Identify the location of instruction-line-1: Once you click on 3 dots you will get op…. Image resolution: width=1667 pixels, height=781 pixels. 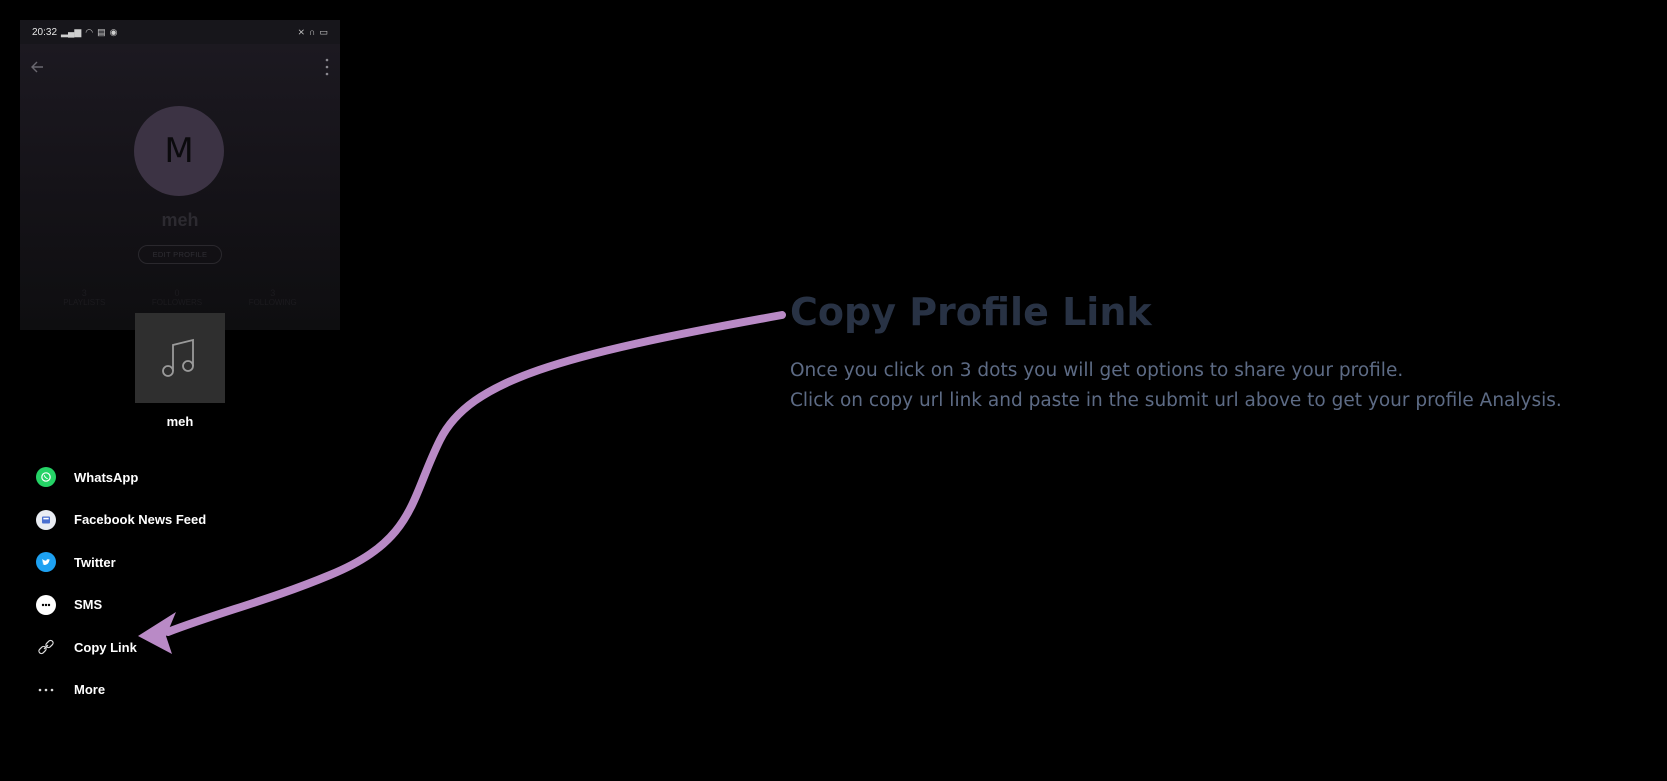
(1097, 370).